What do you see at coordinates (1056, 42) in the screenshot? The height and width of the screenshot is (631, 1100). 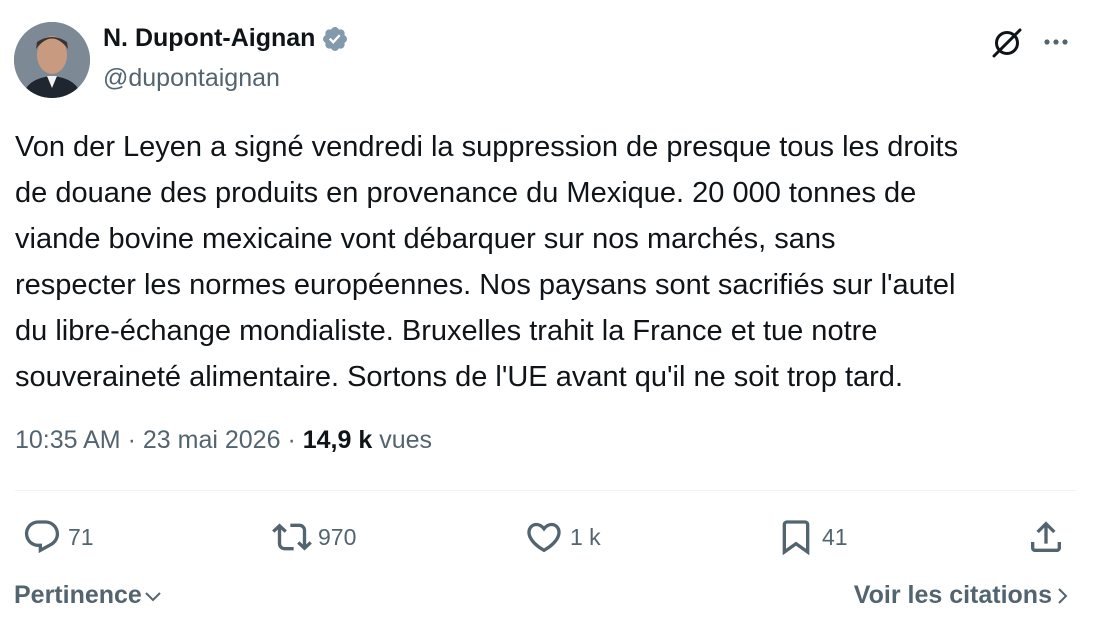 I see `more-icon` at bounding box center [1056, 42].